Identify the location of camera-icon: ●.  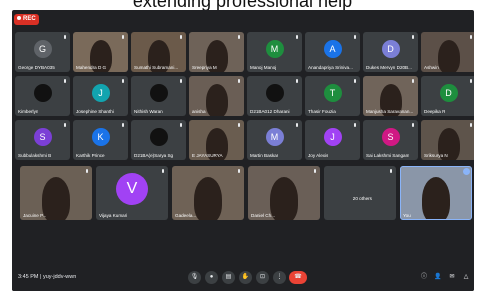
(211, 277).